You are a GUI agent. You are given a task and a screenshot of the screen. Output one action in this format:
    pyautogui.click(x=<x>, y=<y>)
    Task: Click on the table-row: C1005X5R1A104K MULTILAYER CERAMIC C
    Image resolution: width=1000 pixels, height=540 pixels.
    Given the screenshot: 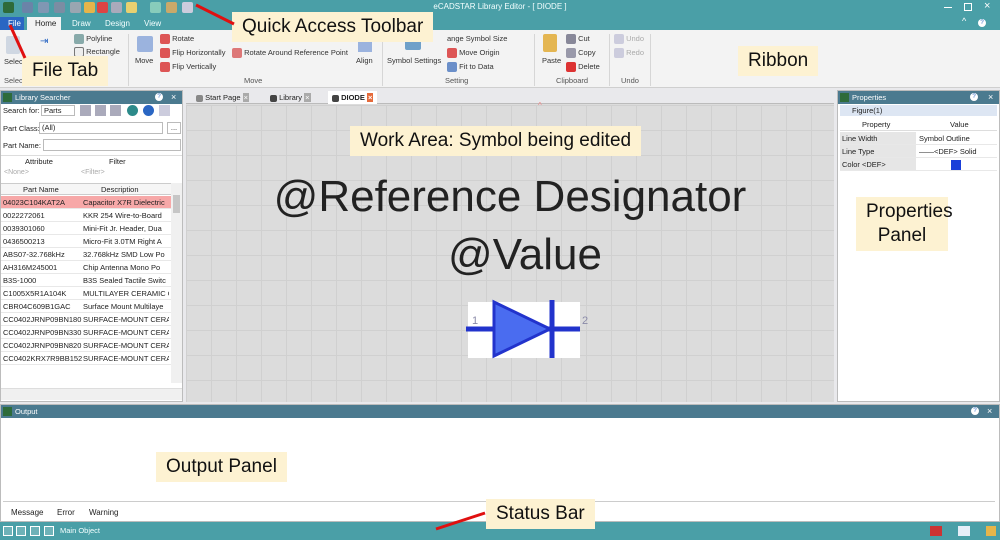 What is the action you would take?
    pyautogui.click(x=86, y=293)
    